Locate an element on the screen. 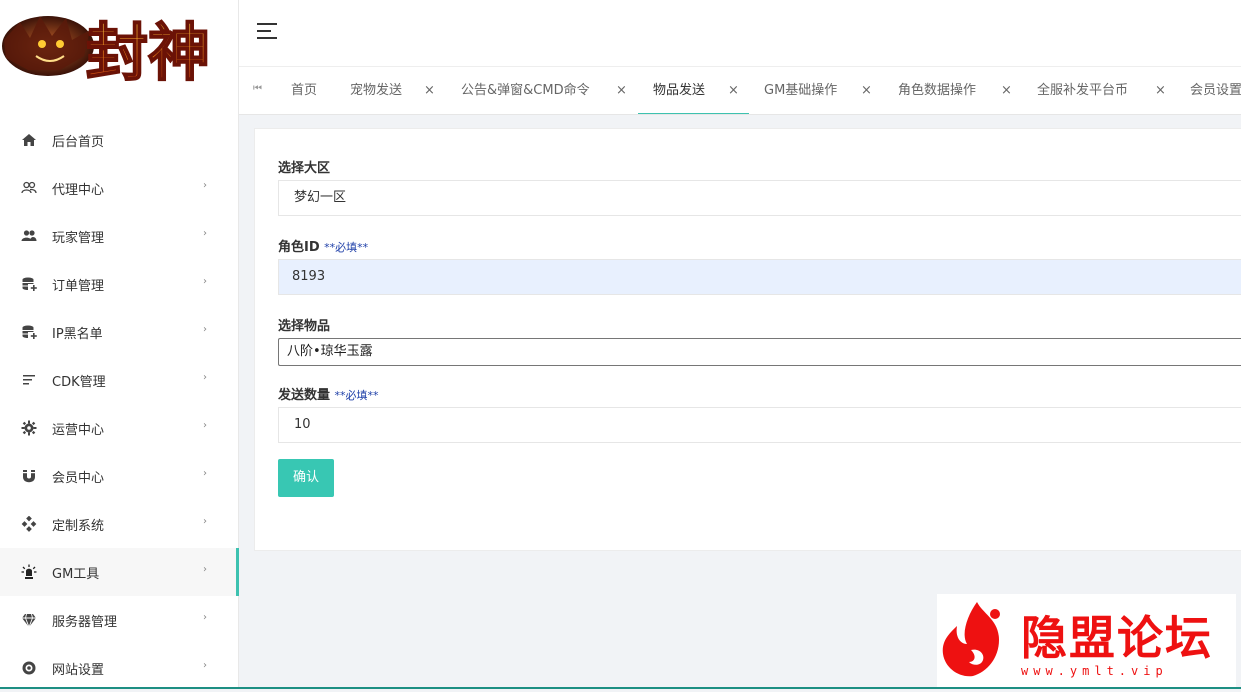 This screenshot has width=1241, height=692. sidebar-item: CDK管理 › is located at coordinates (119, 380).